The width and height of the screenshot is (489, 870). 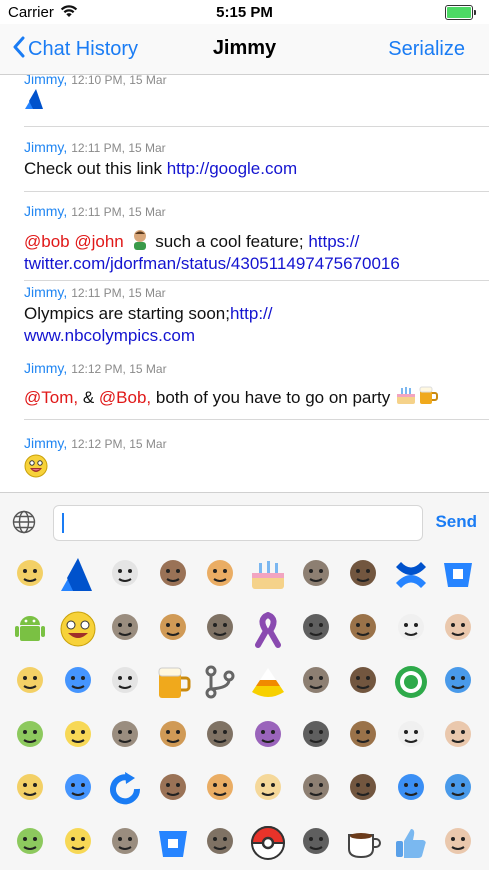 I want to click on boy-emoticon, so click(x=125, y=736).